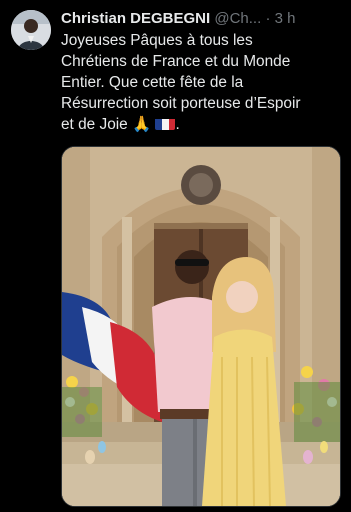  Describe the element at coordinates (152, 82) in the screenshot. I see `post-text-line: Entier. Que cette fête de la` at that location.